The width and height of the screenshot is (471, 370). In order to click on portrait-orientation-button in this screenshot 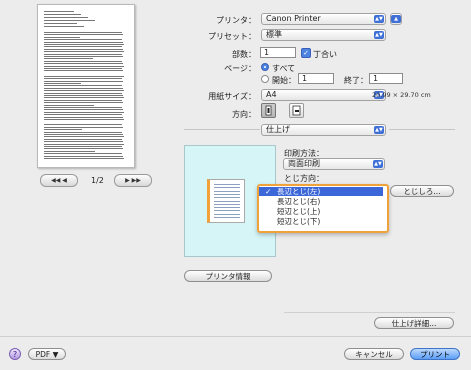, I will do `click(268, 110)`.